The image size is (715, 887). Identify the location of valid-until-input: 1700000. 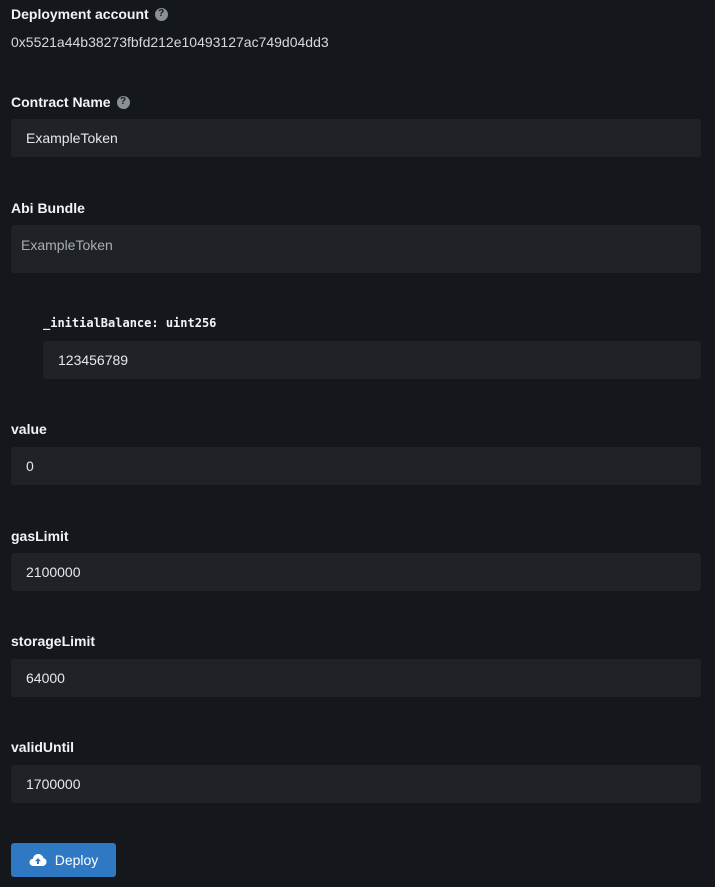
(356, 784).